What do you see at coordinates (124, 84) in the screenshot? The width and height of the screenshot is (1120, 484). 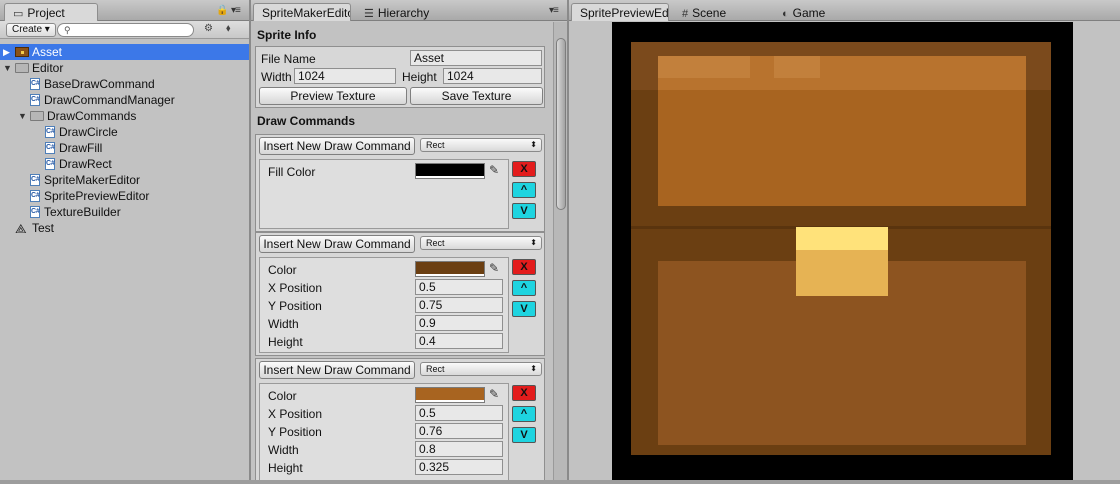 I see `tree-item-basedrawcommand: C# BaseDrawCommand` at bounding box center [124, 84].